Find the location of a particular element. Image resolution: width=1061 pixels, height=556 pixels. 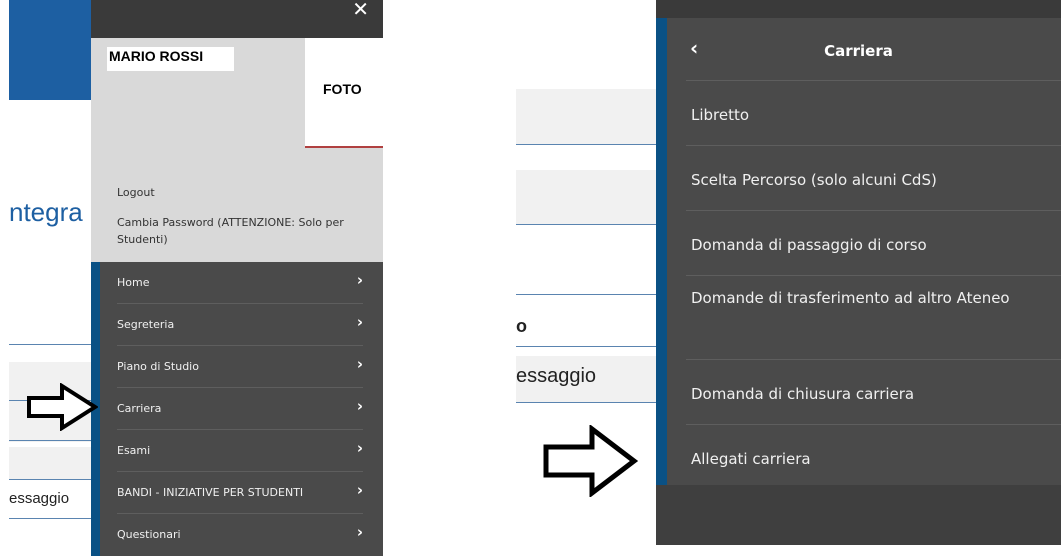

submenu-item-label: Domanda di chiusura carriera is located at coordinates (803, 394).